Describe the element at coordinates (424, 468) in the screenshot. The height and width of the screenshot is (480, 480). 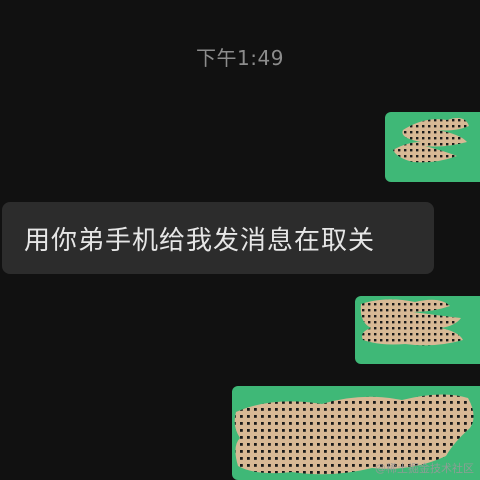
I see `watermark: @稀土掘金技术社区` at that location.